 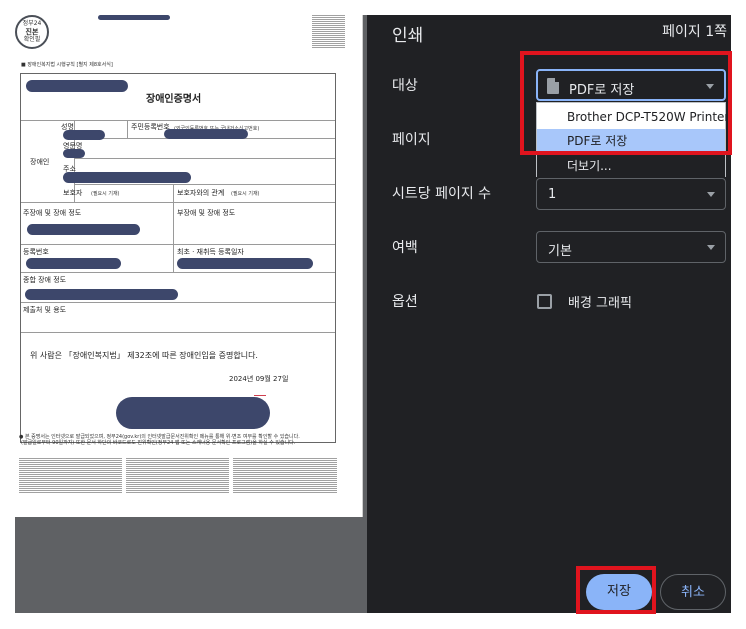 What do you see at coordinates (631, 194) in the screenshot?
I see `pages-per-sheet-select: 1` at bounding box center [631, 194].